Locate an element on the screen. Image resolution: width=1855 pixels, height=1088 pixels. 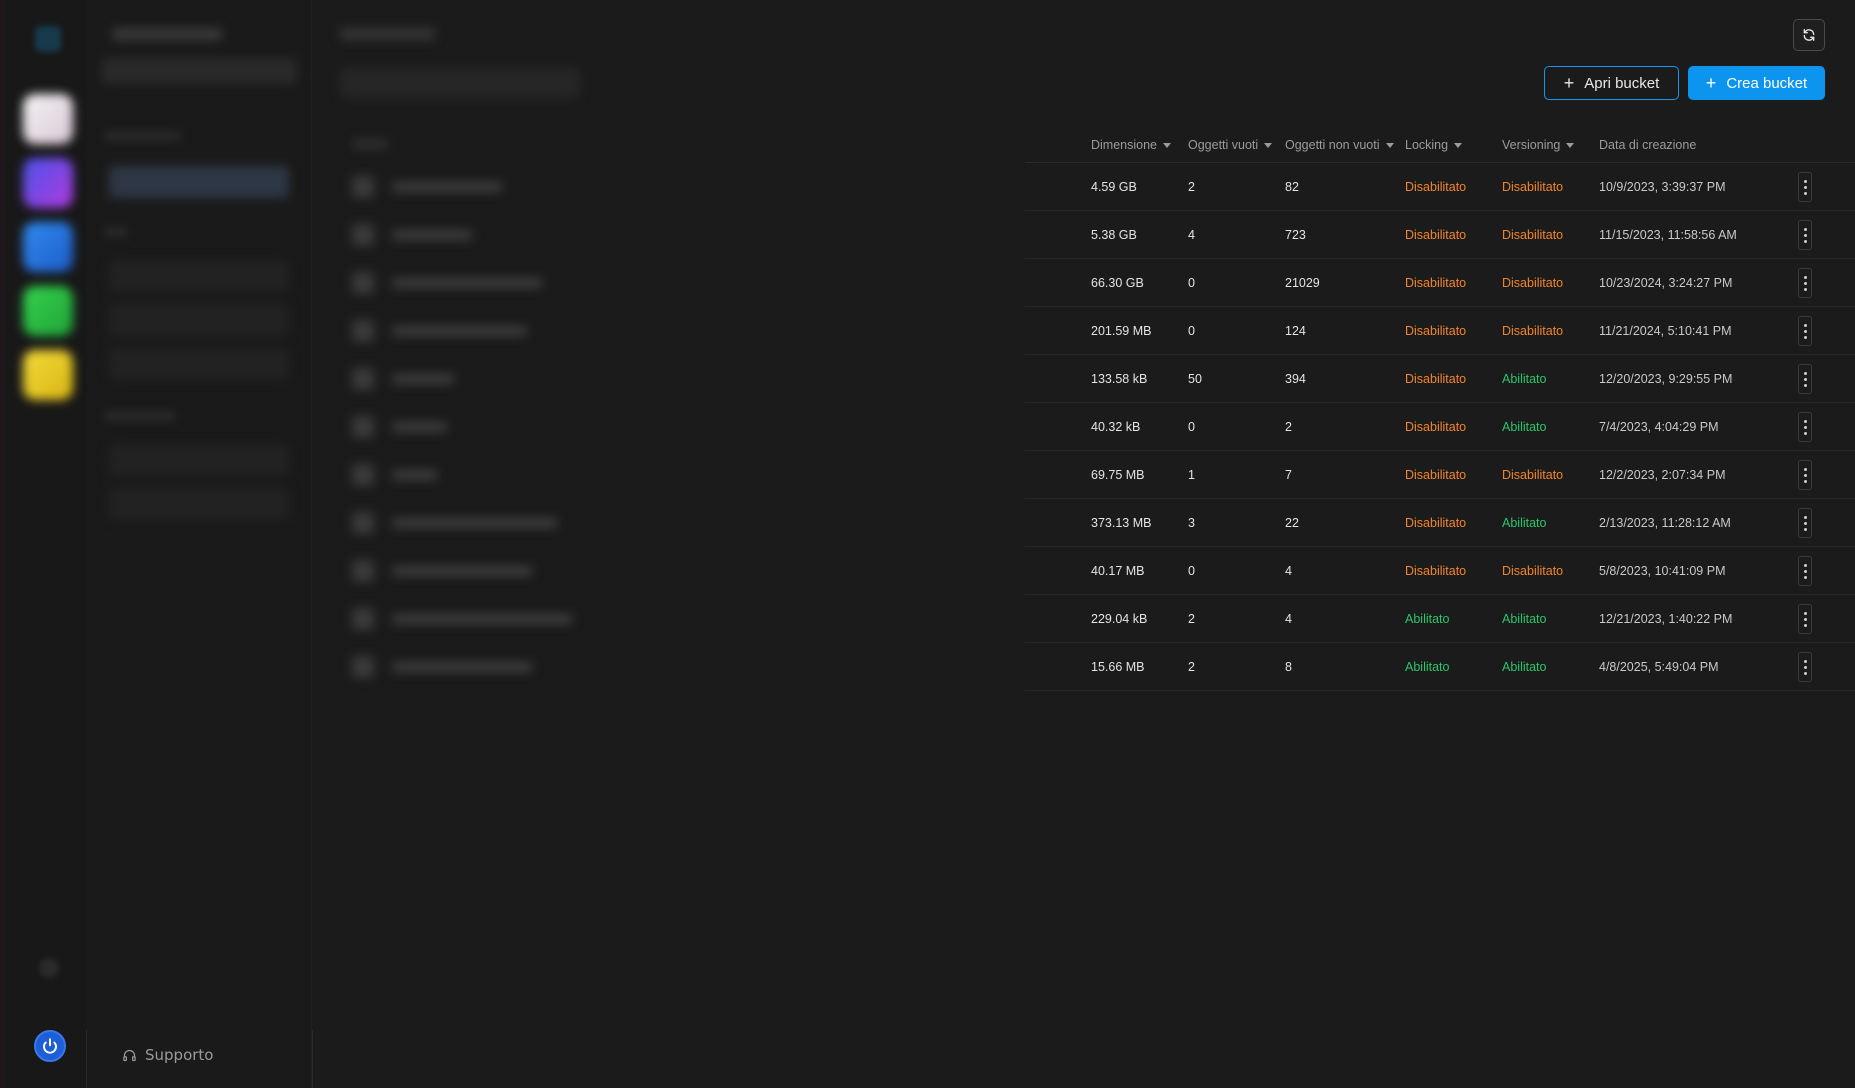
column-label: Versioning is located at coordinates (1531, 145).